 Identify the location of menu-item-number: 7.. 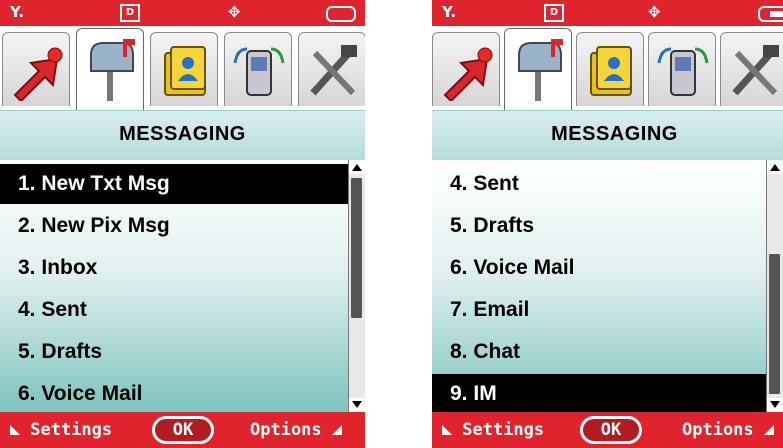
(459, 309).